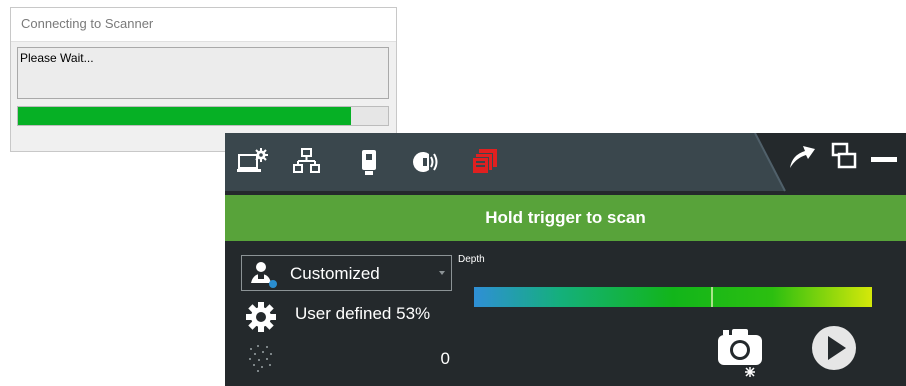 The height and width of the screenshot is (386, 906). Describe the element at coordinates (565, 163) in the screenshot. I see `toolbar` at that location.